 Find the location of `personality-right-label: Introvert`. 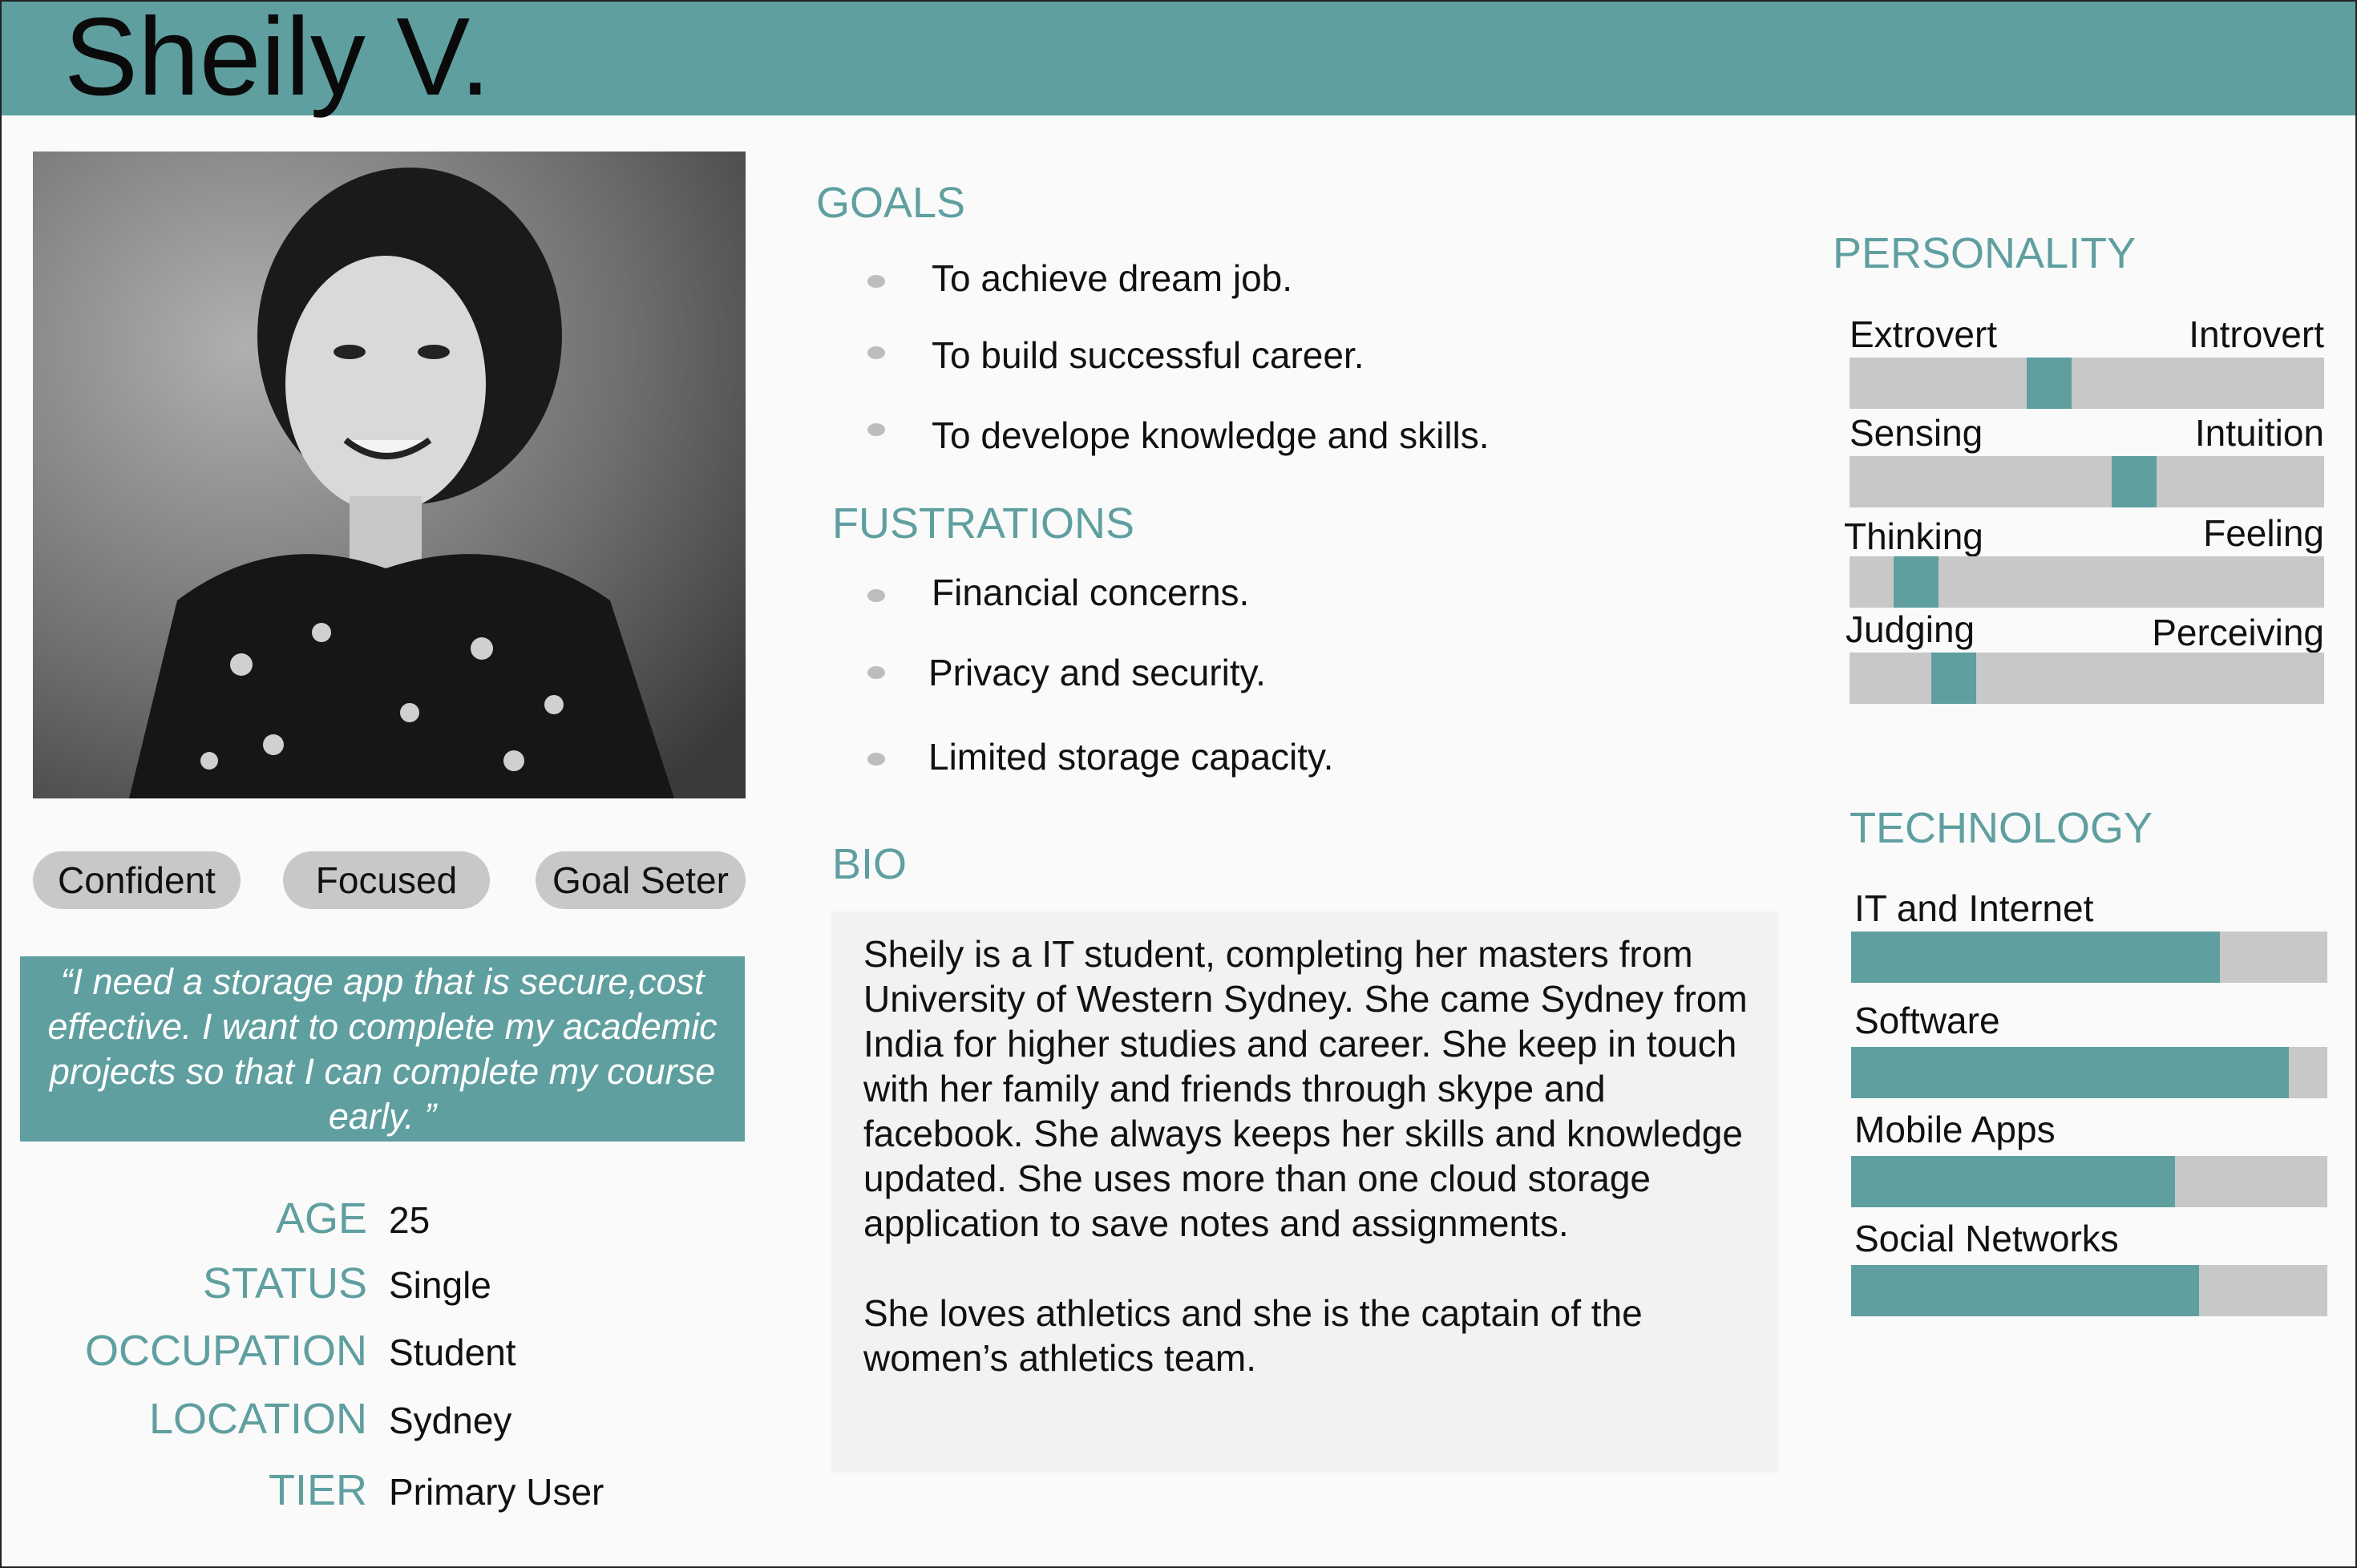

personality-right-label: Introvert is located at coordinates (2256, 334).